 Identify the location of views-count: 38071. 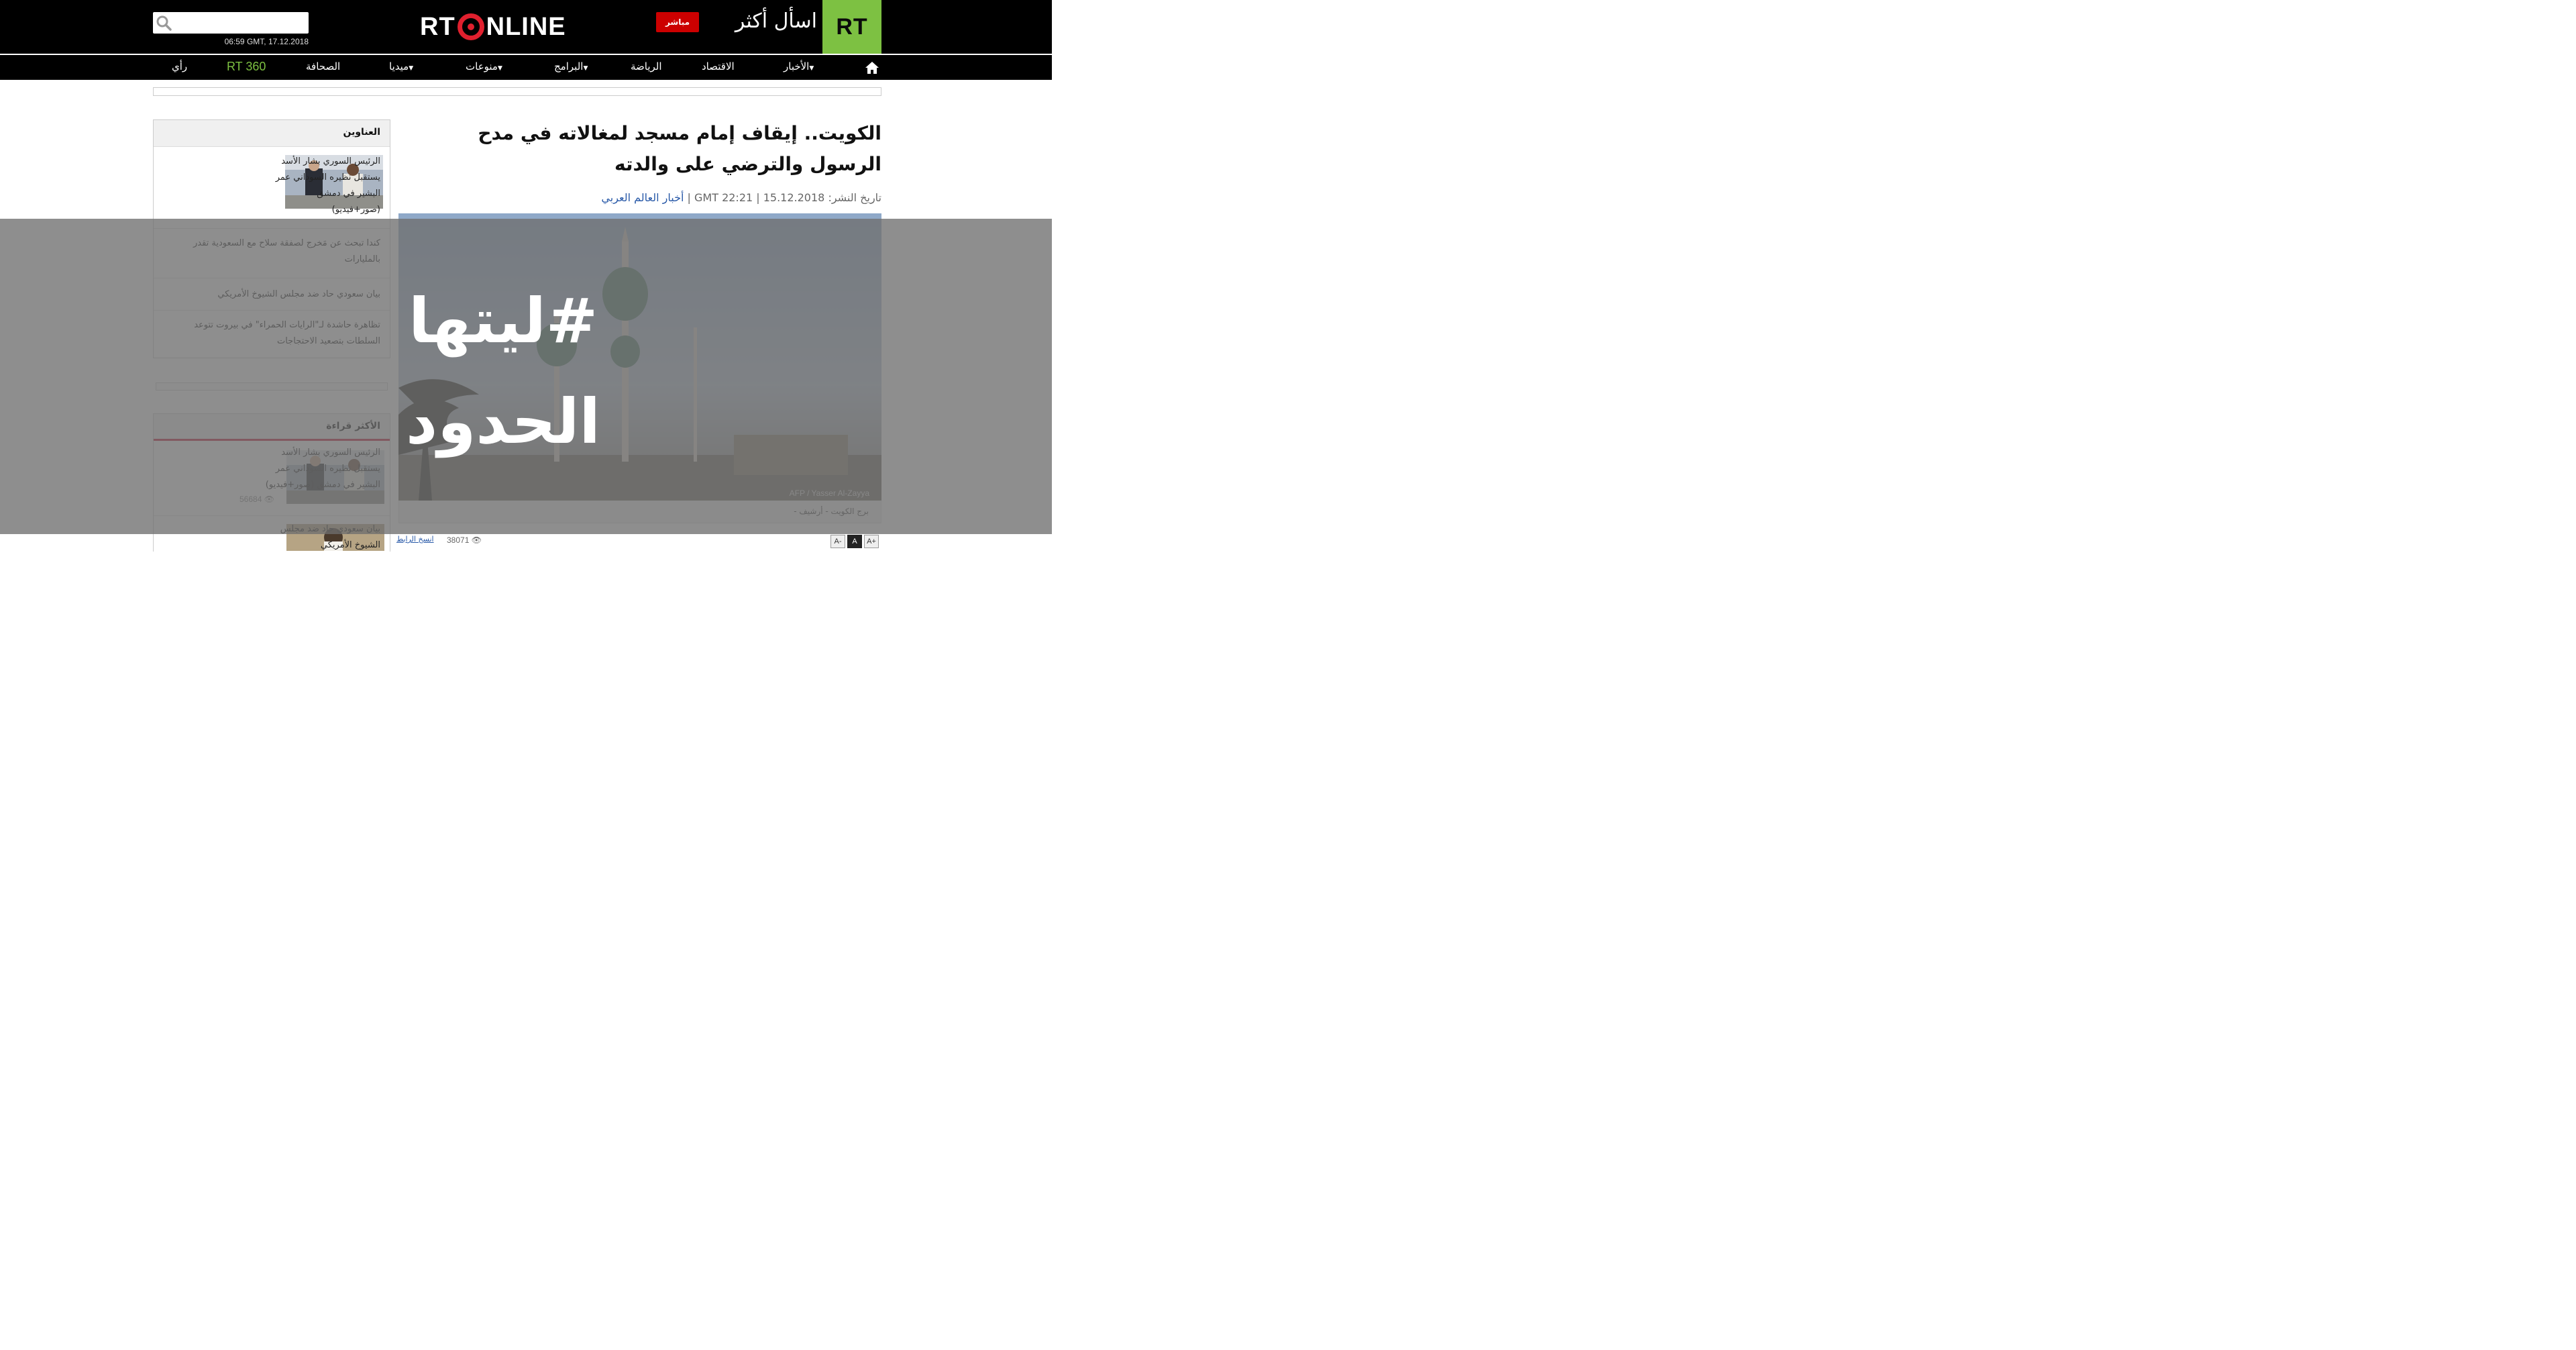
(458, 540).